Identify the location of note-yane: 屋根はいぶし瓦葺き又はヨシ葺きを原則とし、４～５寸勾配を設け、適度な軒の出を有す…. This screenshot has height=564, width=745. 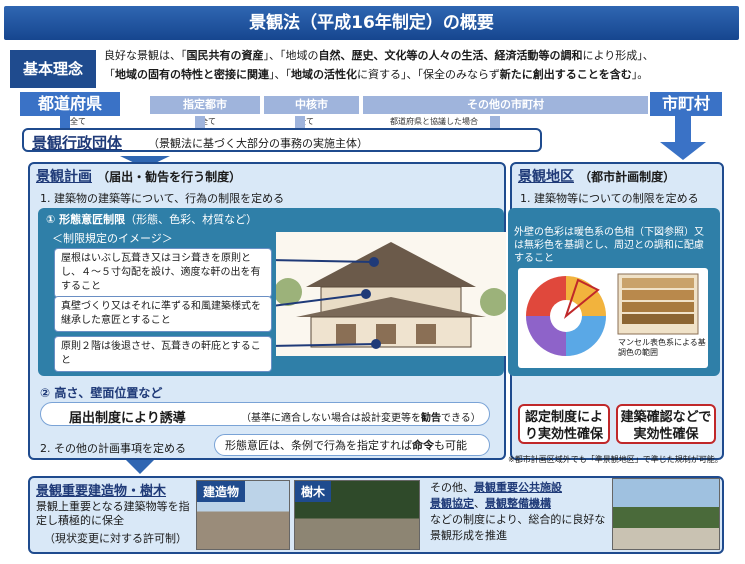
(163, 273).